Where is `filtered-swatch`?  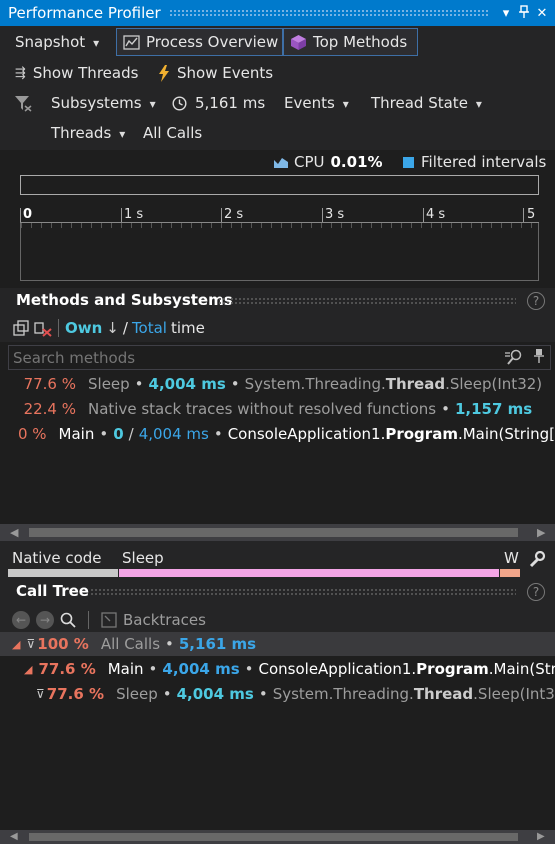
filtered-swatch is located at coordinates (408, 162).